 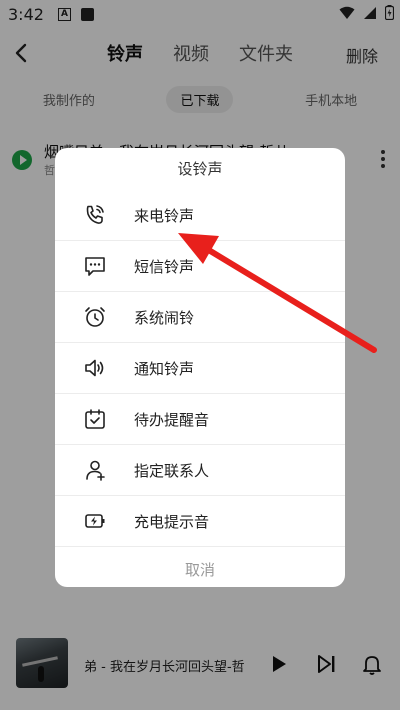 What do you see at coordinates (277, 293) in the screenshot?
I see `annotation-arrow` at bounding box center [277, 293].